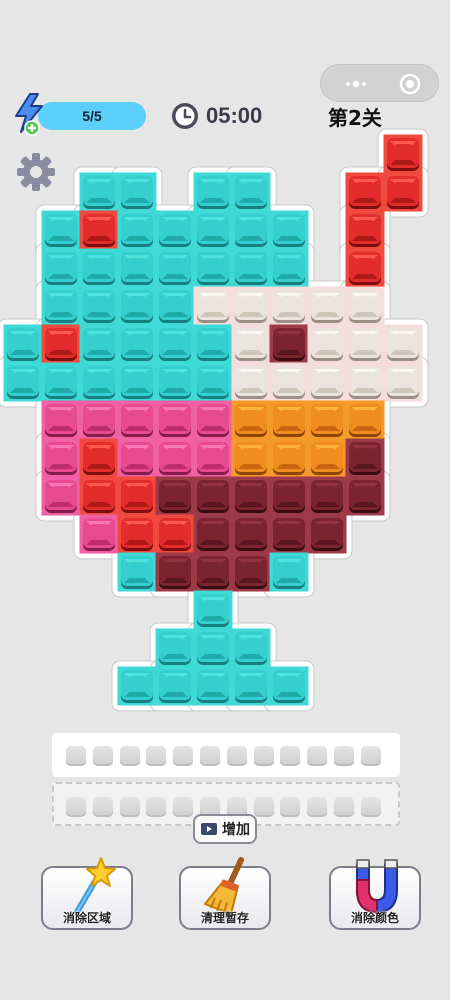 The height and width of the screenshot is (1000, 450). Describe the element at coordinates (225, 829) in the screenshot. I see `add-slot-button: 增加` at that location.